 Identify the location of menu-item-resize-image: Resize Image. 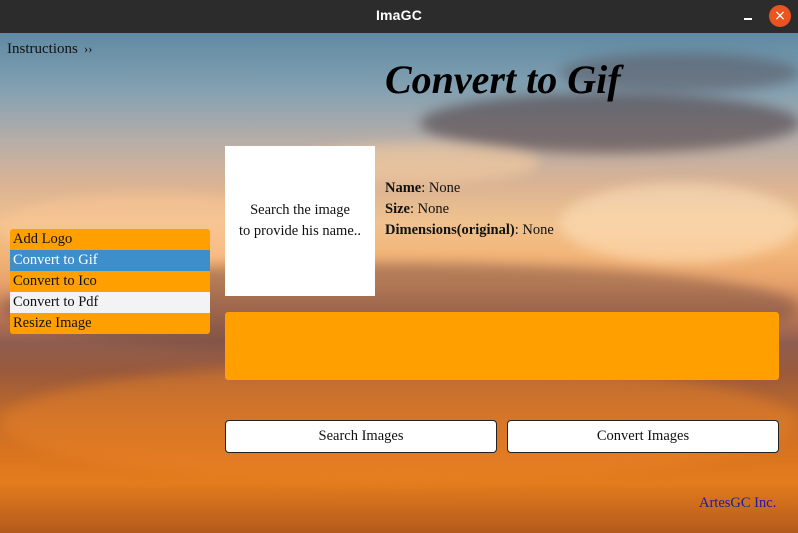
(110, 323).